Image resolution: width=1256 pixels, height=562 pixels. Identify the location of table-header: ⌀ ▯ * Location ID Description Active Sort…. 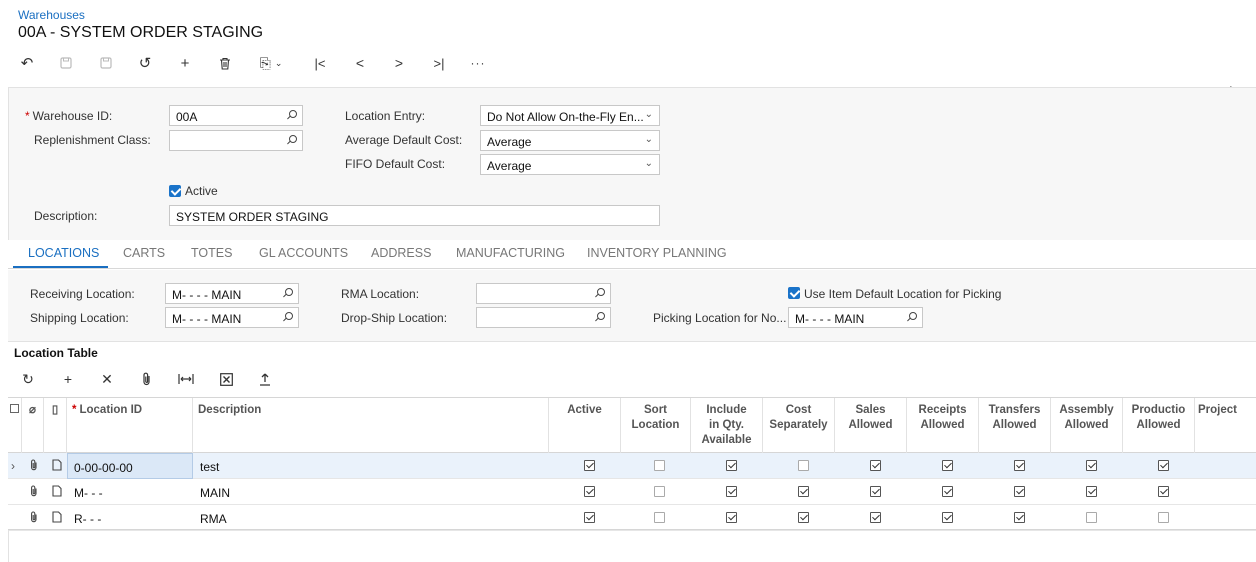
(632, 425).